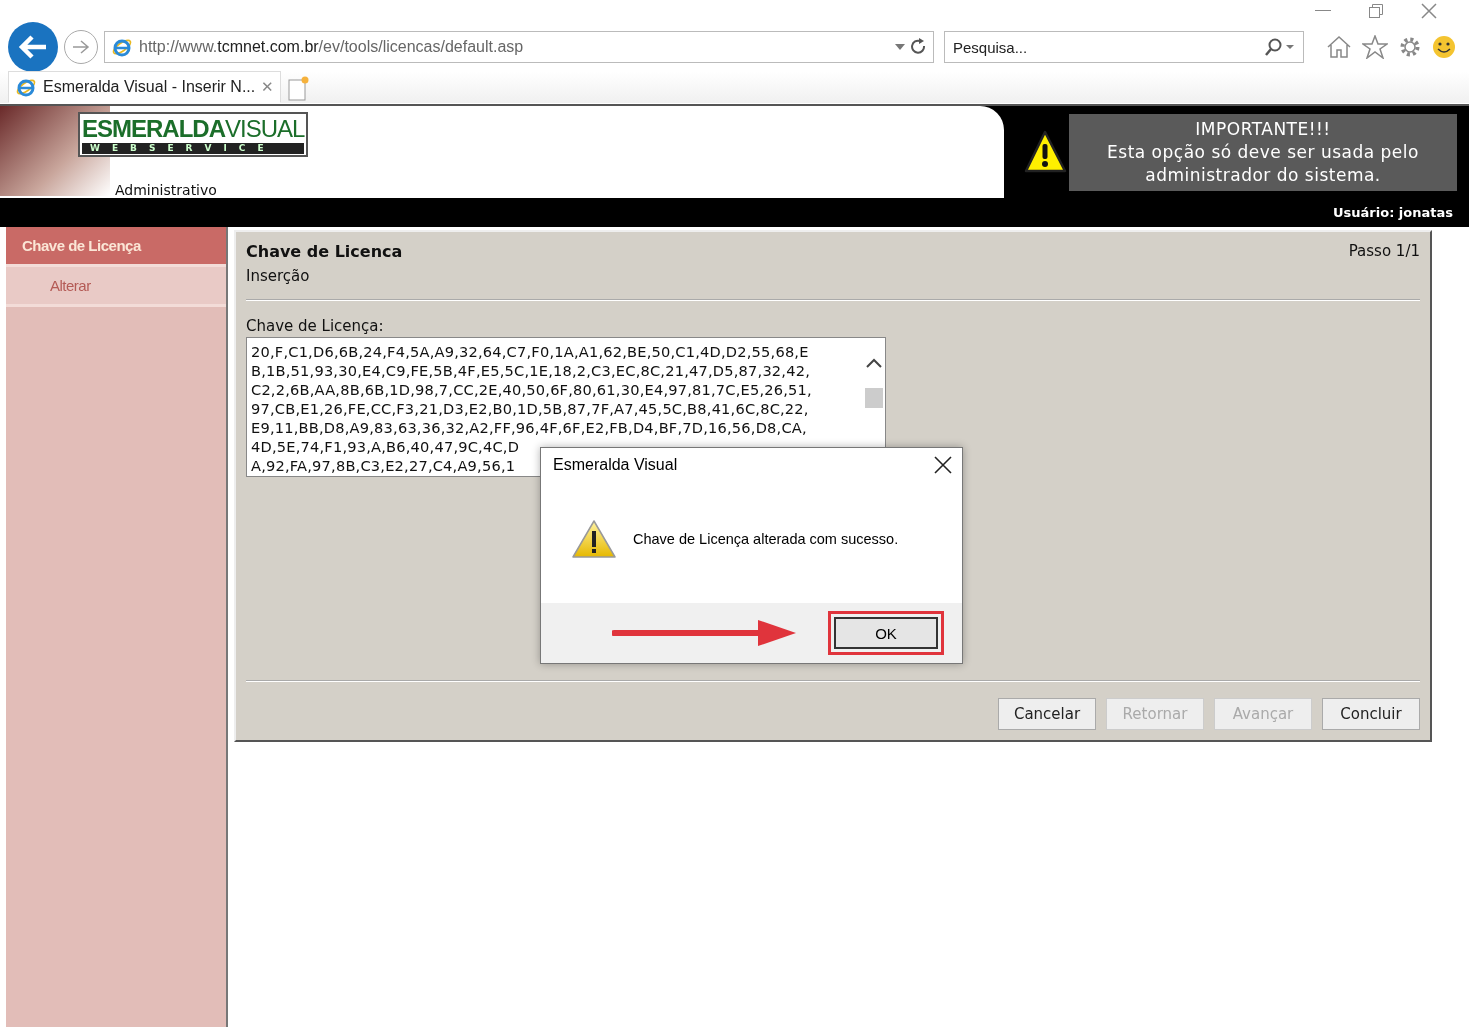 The image size is (1469, 1027). What do you see at coordinates (1263, 152) in the screenshot?
I see `notice-banner: IMPORTANTE!!! Esta opção só deve ser usada pelo administrador do sistema.` at bounding box center [1263, 152].